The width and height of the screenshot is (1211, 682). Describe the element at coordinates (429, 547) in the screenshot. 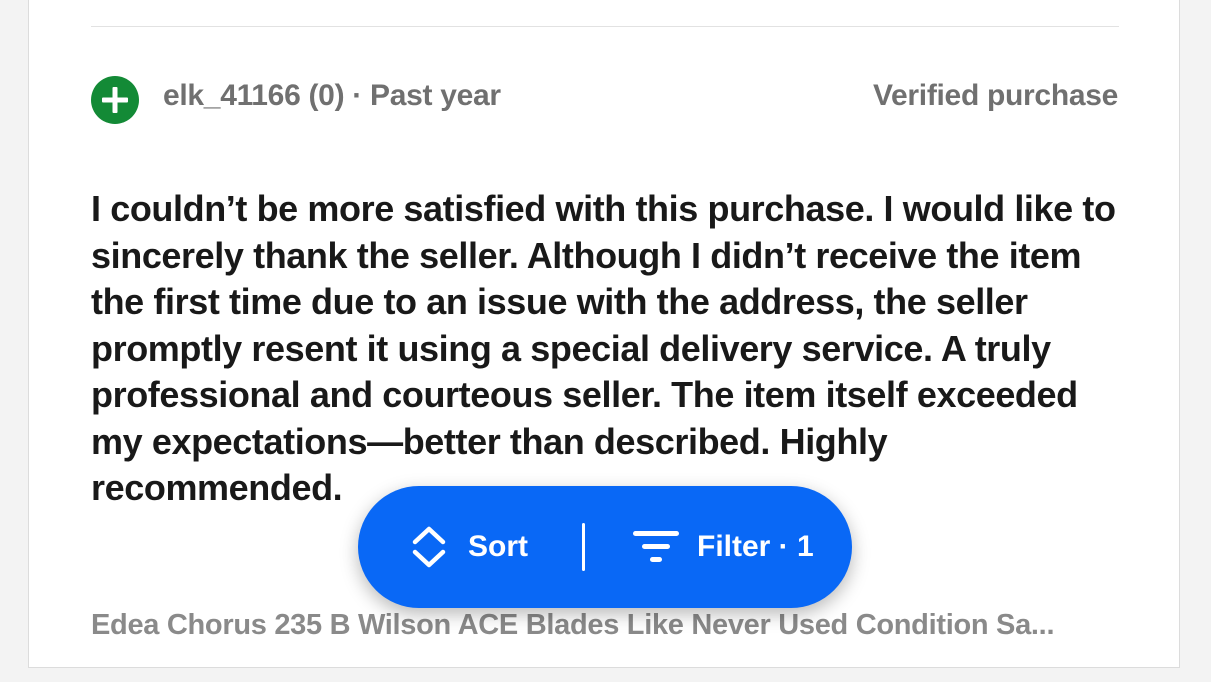

I see `sort-chevrons-icon` at that location.